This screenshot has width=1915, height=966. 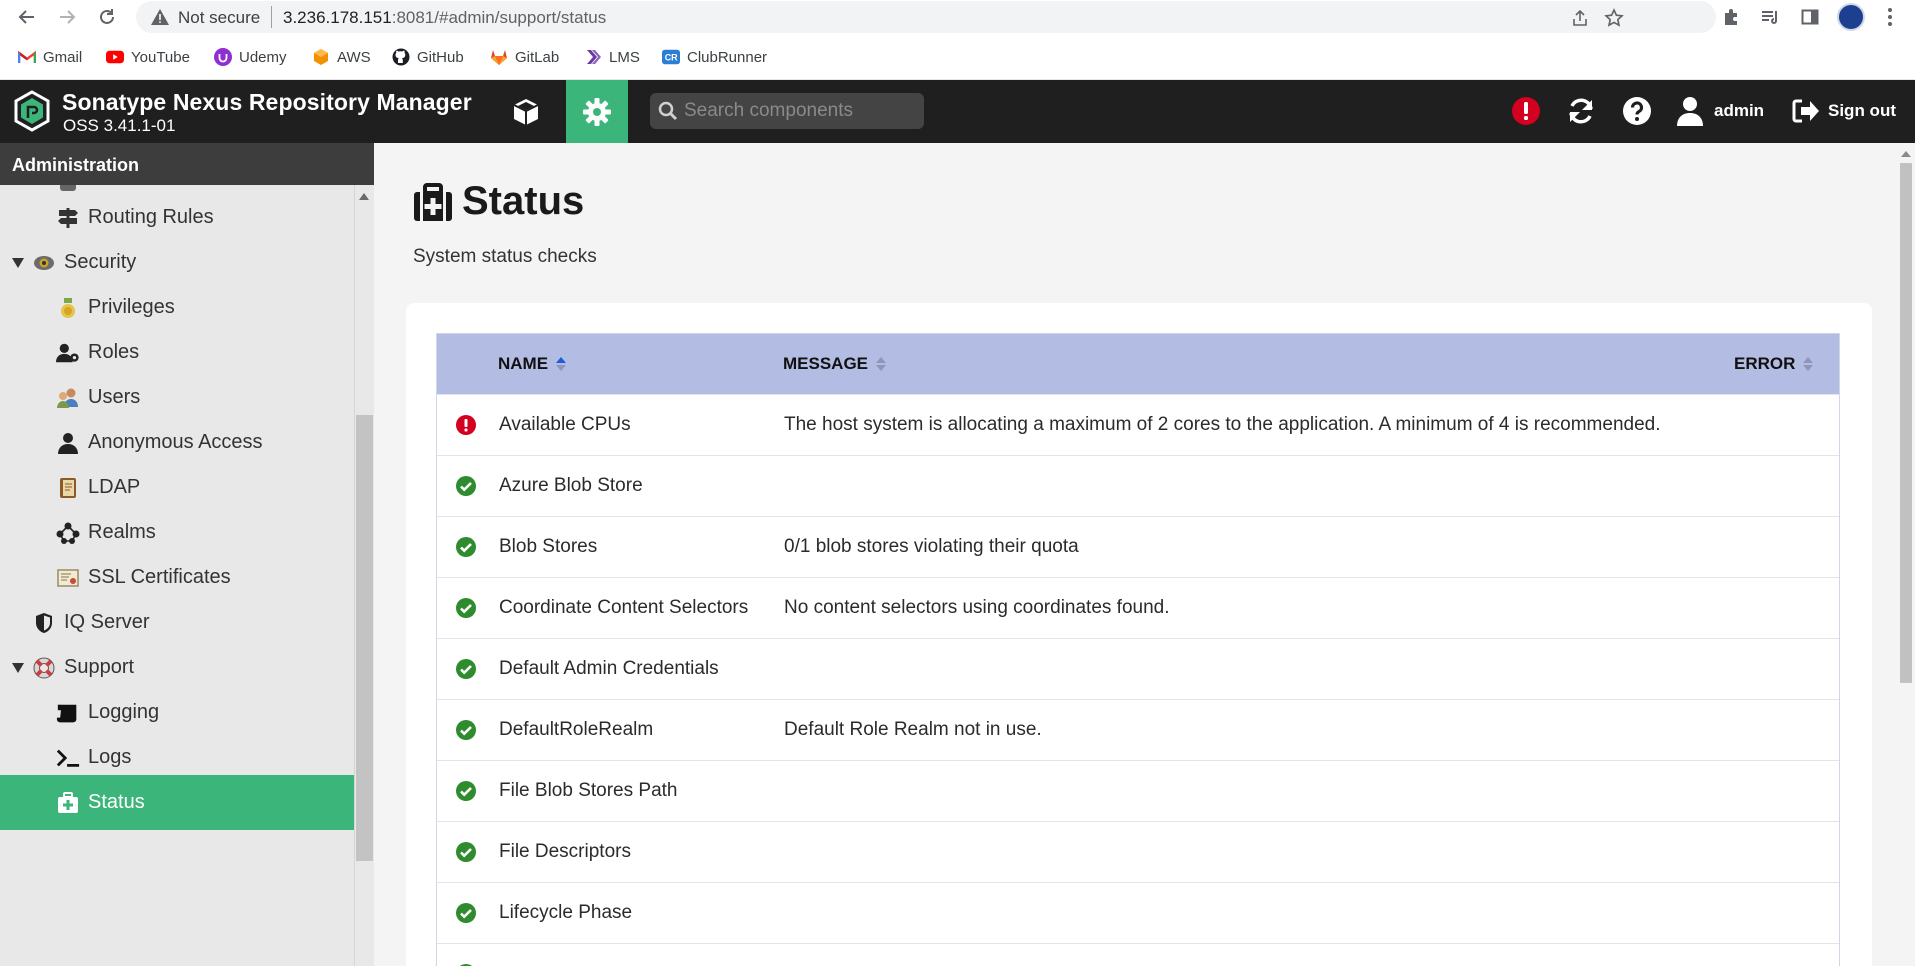 I want to click on table-row: File Blob Stores Path, so click(x=1138, y=790).